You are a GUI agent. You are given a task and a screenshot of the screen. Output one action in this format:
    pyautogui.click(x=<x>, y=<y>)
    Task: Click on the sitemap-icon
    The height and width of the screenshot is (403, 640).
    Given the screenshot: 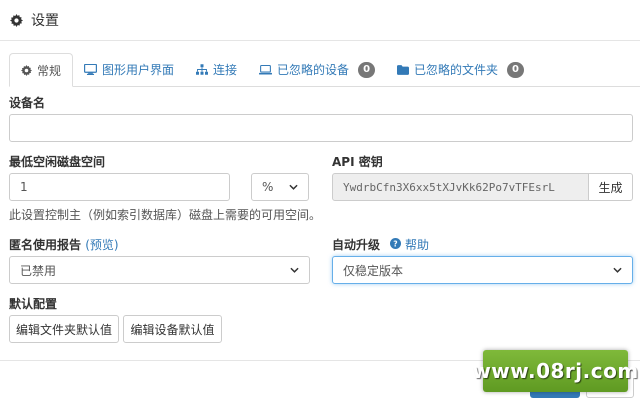 What is the action you would take?
    pyautogui.click(x=202, y=69)
    